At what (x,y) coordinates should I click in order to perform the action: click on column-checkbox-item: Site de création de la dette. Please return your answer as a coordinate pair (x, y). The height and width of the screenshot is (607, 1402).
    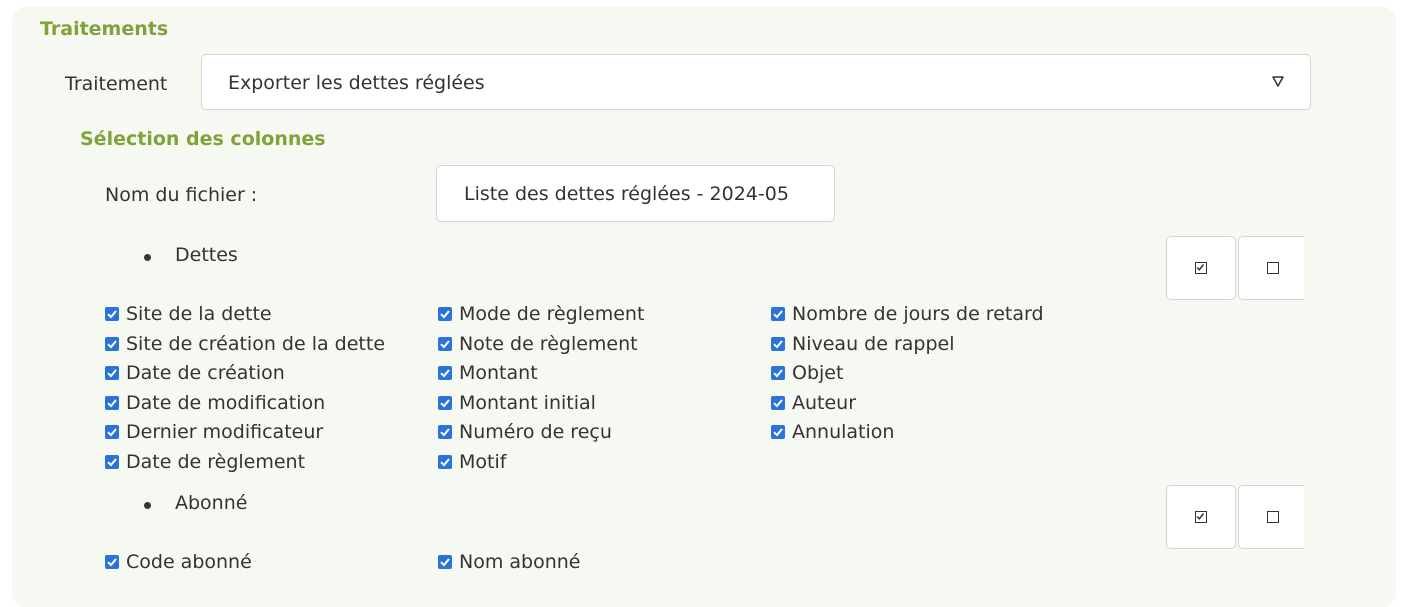
    Looking at the image, I should click on (245, 344).